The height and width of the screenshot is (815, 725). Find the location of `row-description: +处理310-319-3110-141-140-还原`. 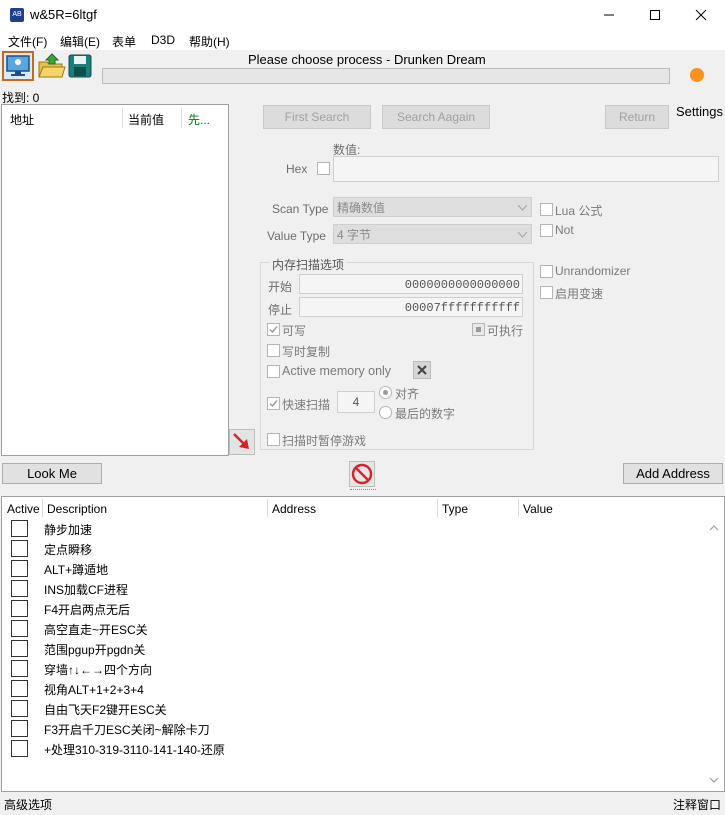

row-description: +处理310-319-3110-141-140-还原 is located at coordinates (134, 749).